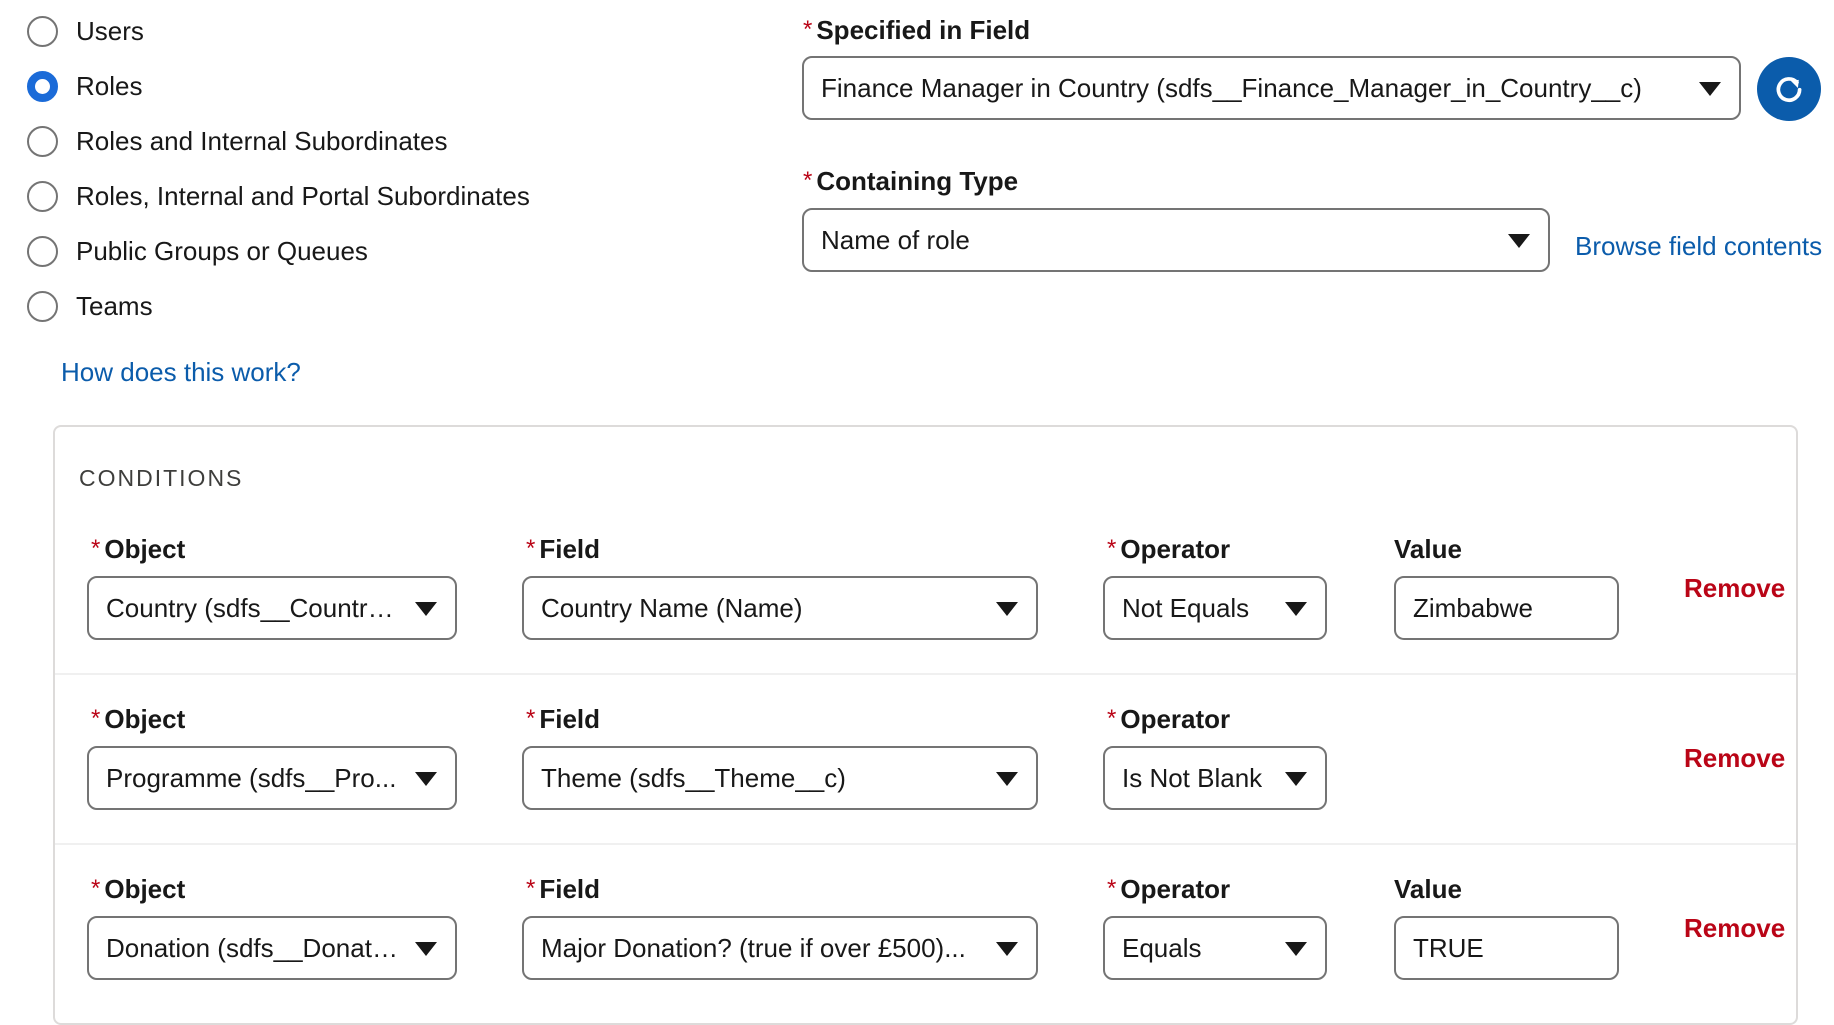 The image size is (1834, 1025). I want to click on radio-label: Public Groups or Queues, so click(222, 250).